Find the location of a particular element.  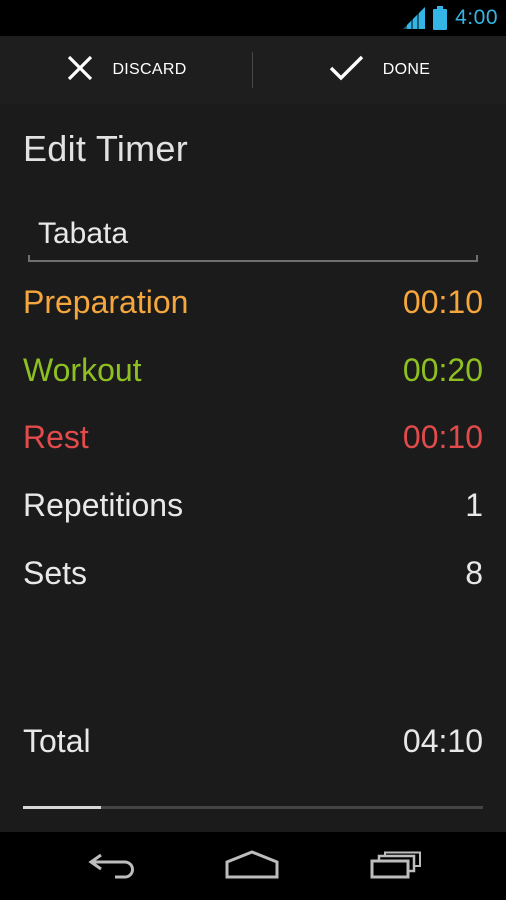

done-label: DONE is located at coordinates (406, 69).